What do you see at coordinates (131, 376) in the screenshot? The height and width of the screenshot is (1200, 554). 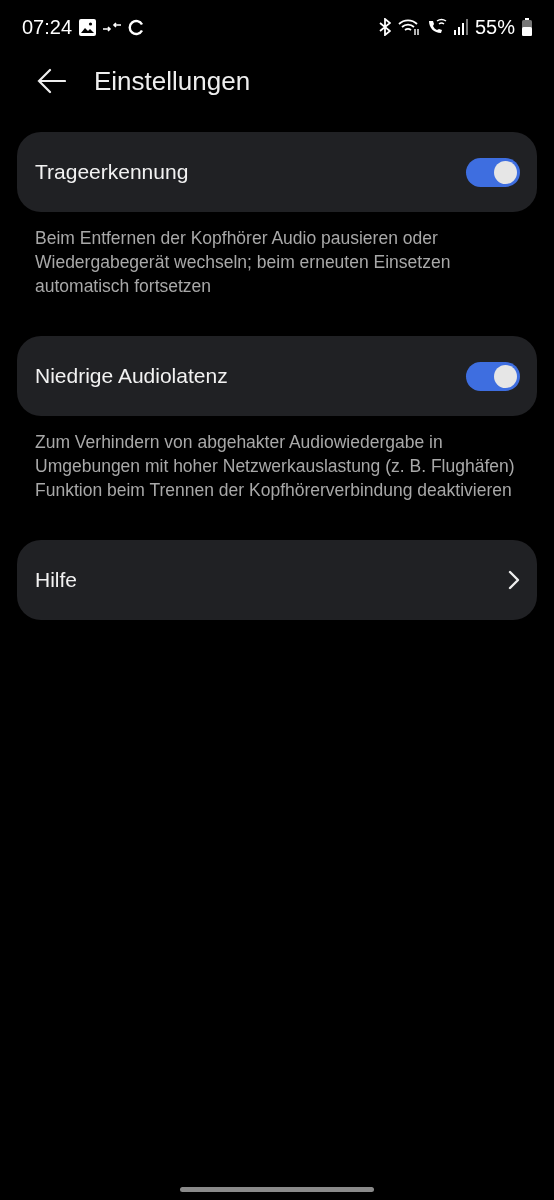 I see `item-label: Niedrige Audiolatenz` at bounding box center [131, 376].